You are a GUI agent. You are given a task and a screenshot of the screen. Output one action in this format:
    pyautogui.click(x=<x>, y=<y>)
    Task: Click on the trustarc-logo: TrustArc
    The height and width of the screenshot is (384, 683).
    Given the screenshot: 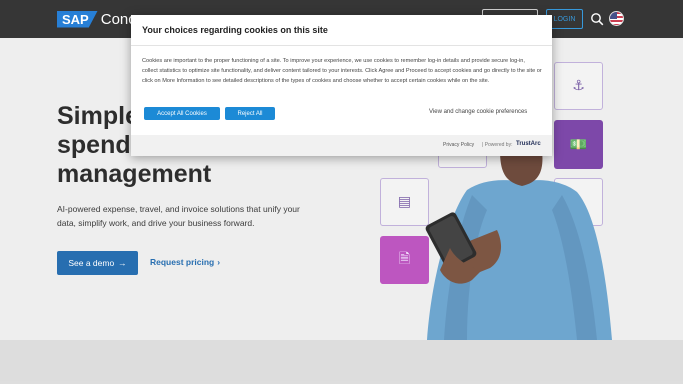 What is the action you would take?
    pyautogui.click(x=528, y=144)
    